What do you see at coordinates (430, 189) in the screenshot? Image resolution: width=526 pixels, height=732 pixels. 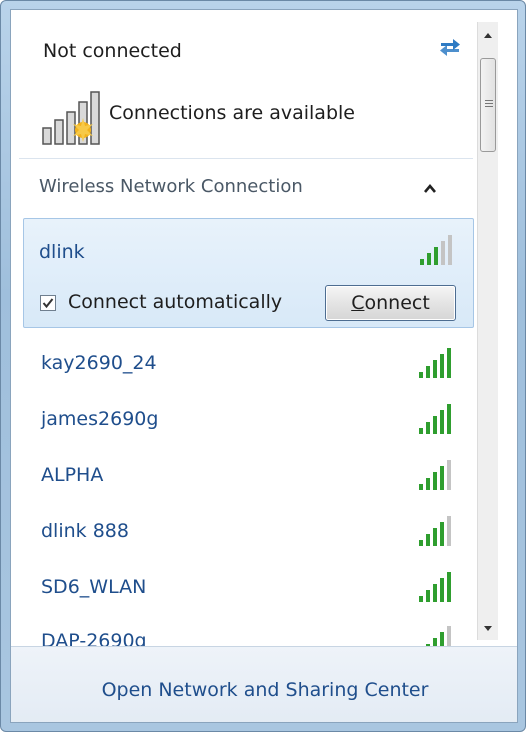 I see `chevron-up-icon` at bounding box center [430, 189].